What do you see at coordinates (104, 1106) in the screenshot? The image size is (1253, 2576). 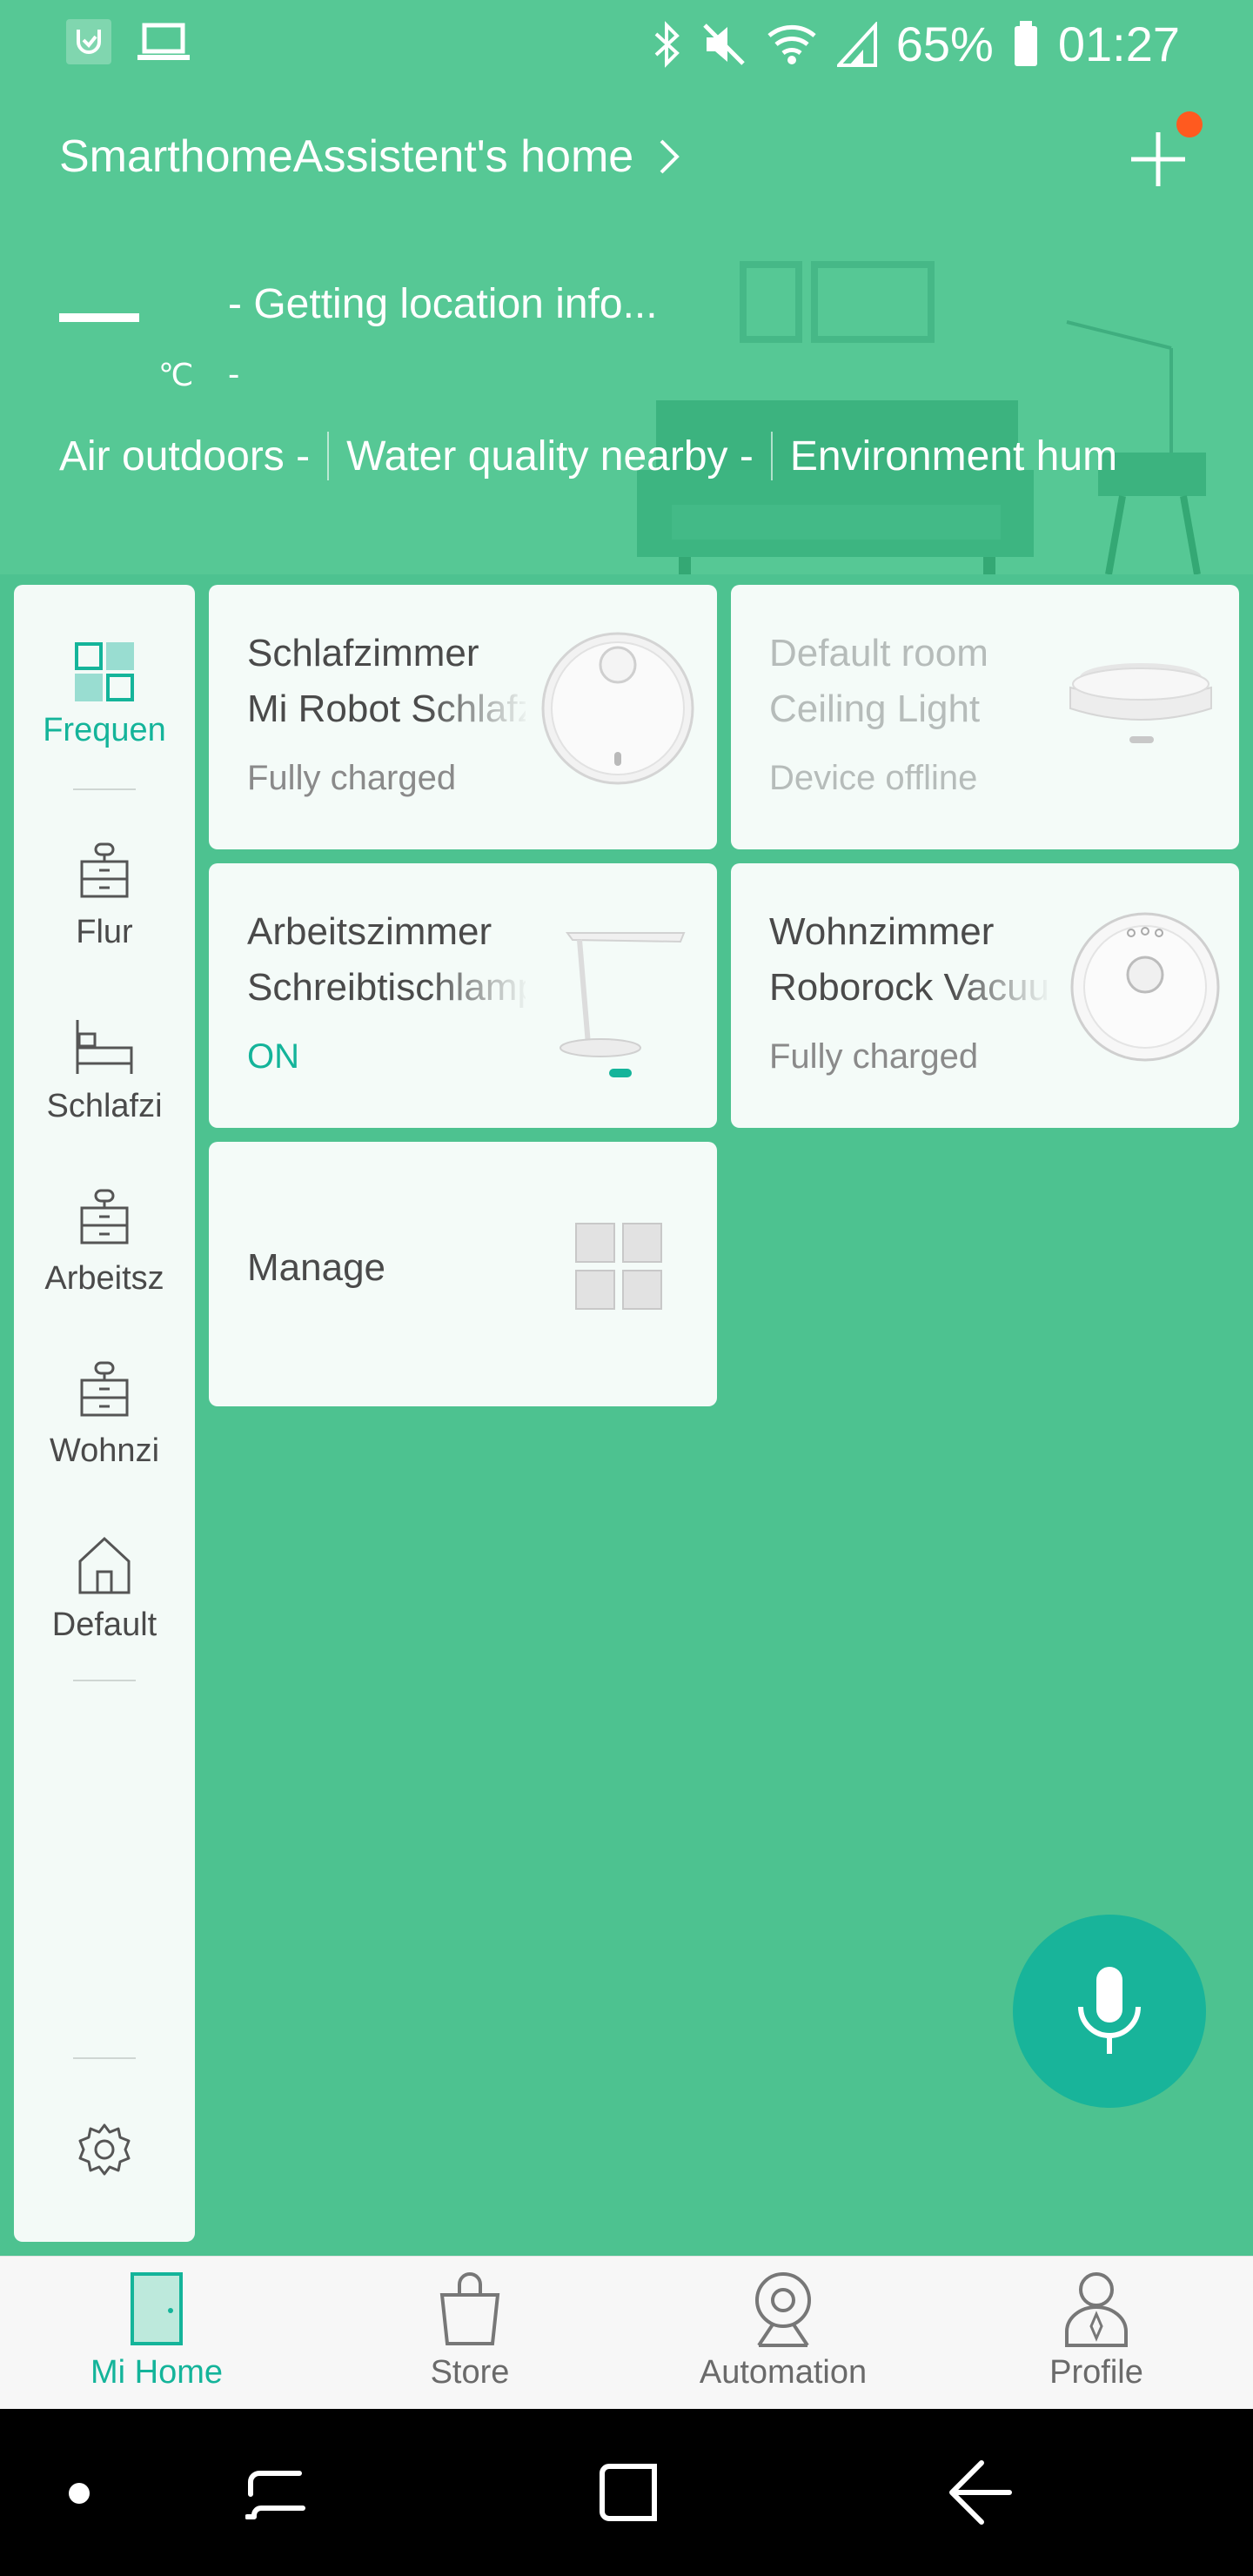 I see `sidebar-item-label: Schlafzi` at bounding box center [104, 1106].